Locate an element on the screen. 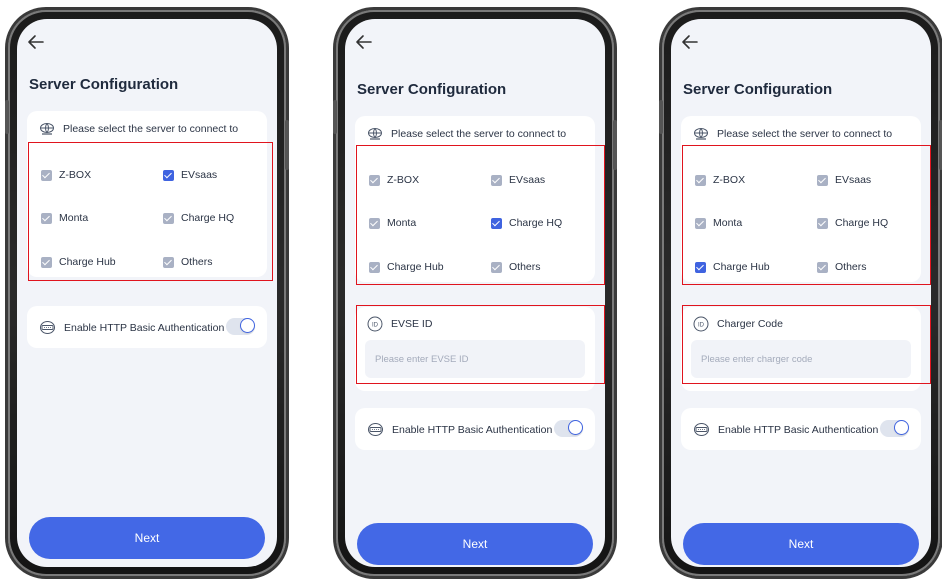  evse-id-label-row: ID EVSE ID is located at coordinates (399, 324).